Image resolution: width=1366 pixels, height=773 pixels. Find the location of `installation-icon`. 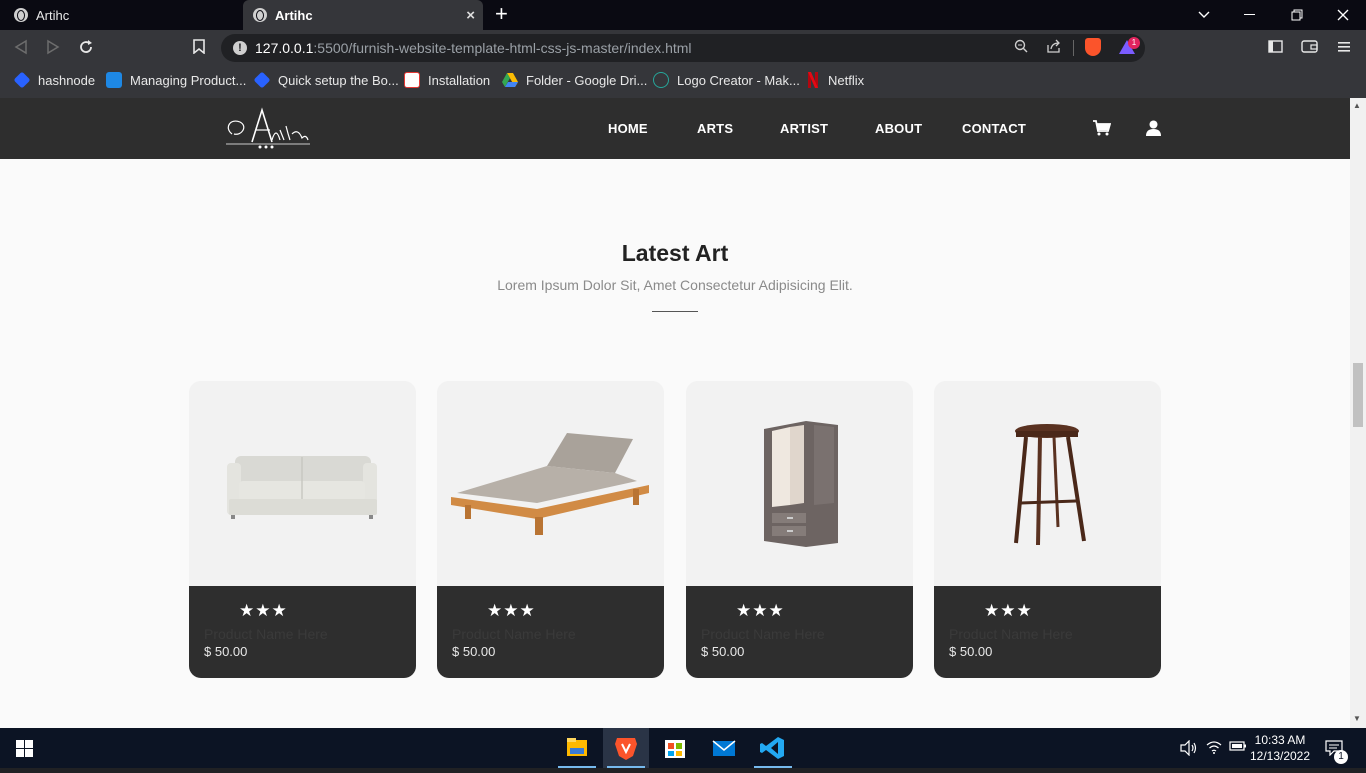

installation-icon is located at coordinates (412, 80).